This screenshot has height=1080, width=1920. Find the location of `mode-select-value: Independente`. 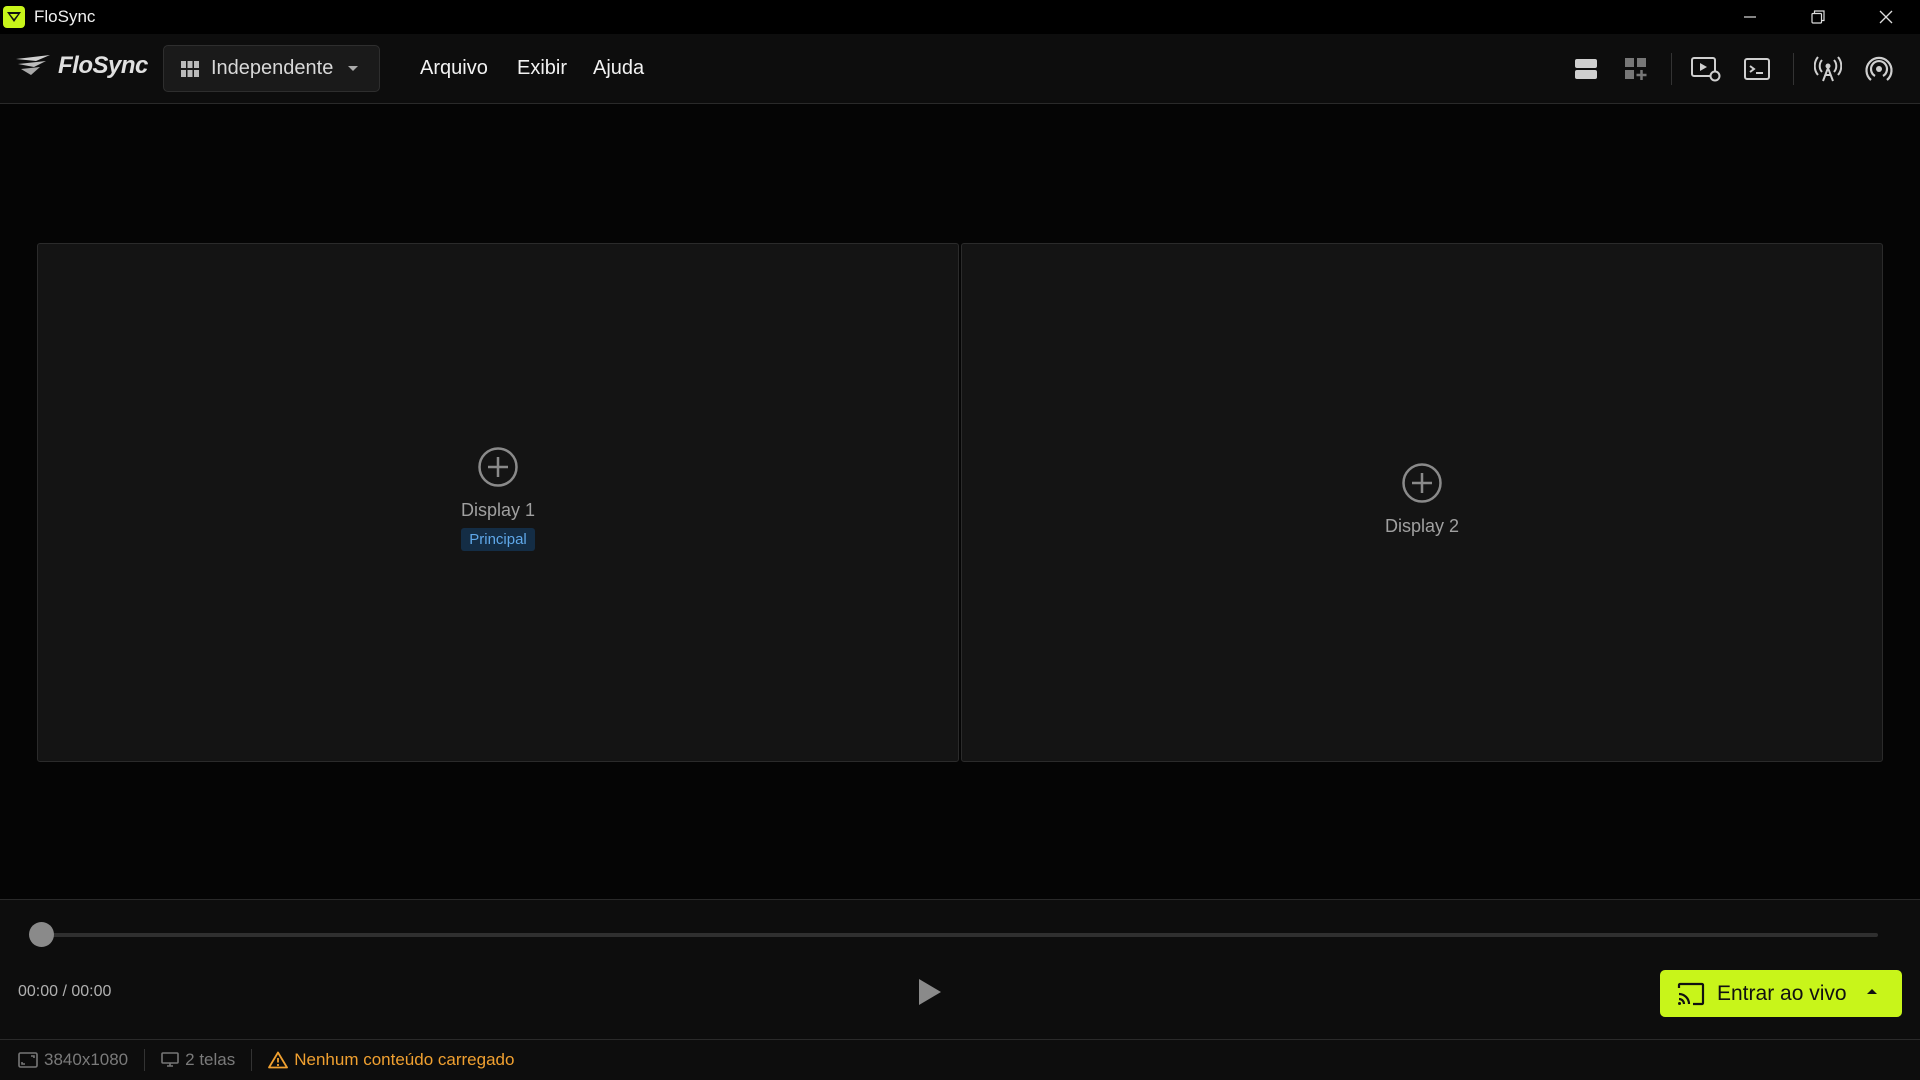

mode-select-value: Independente is located at coordinates (272, 68).